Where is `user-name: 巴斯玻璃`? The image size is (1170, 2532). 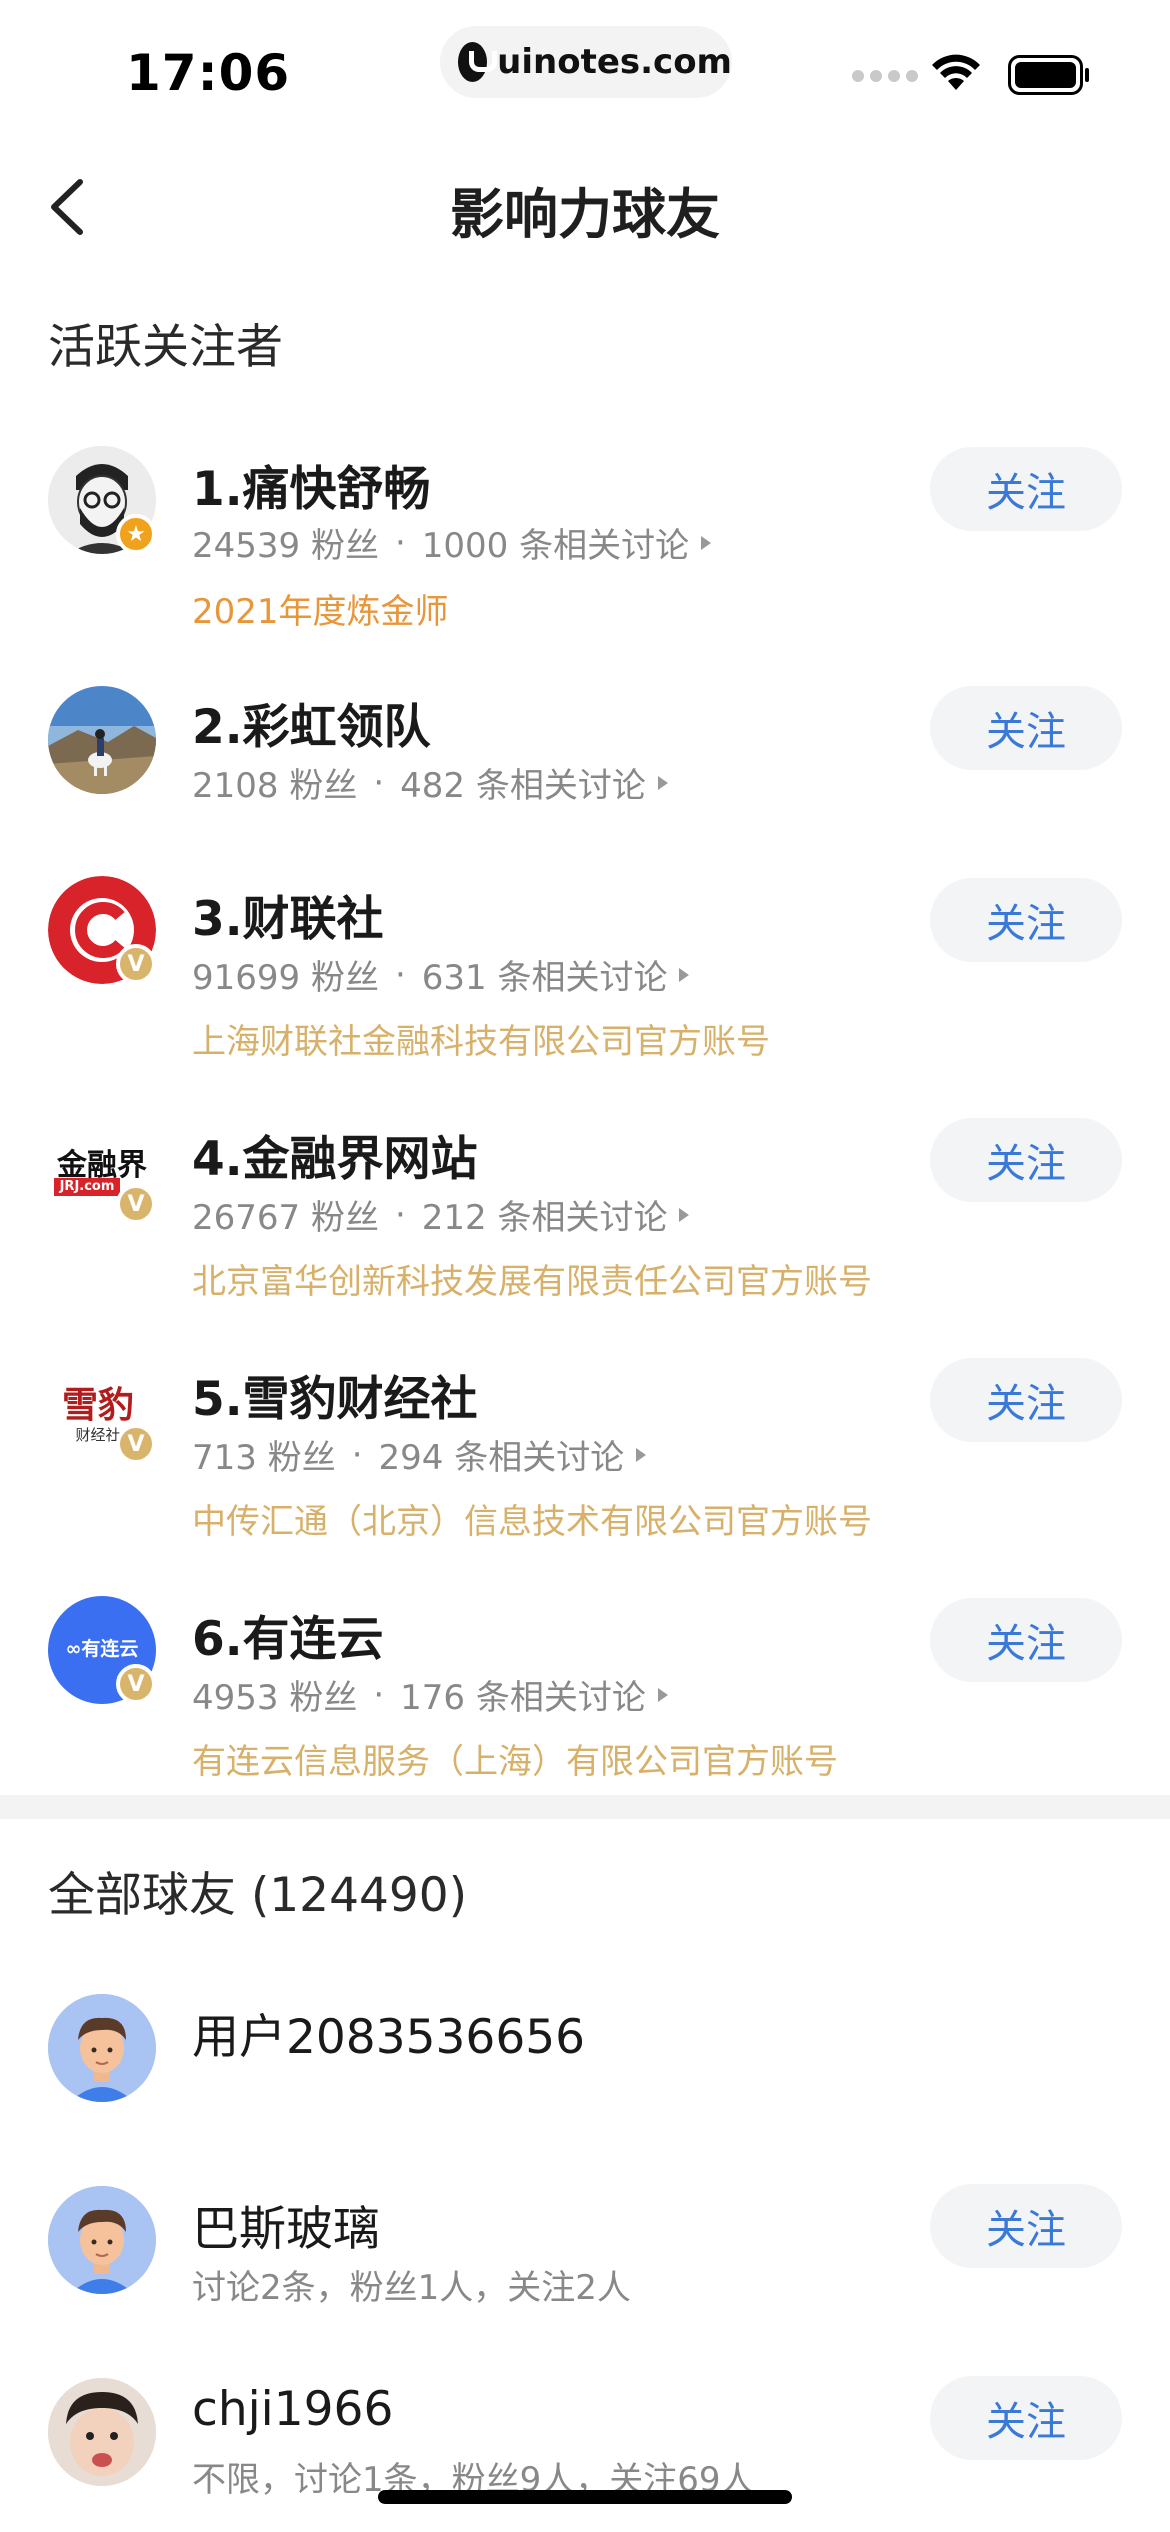
user-name: 巴斯玻璃 is located at coordinates (286, 2229).